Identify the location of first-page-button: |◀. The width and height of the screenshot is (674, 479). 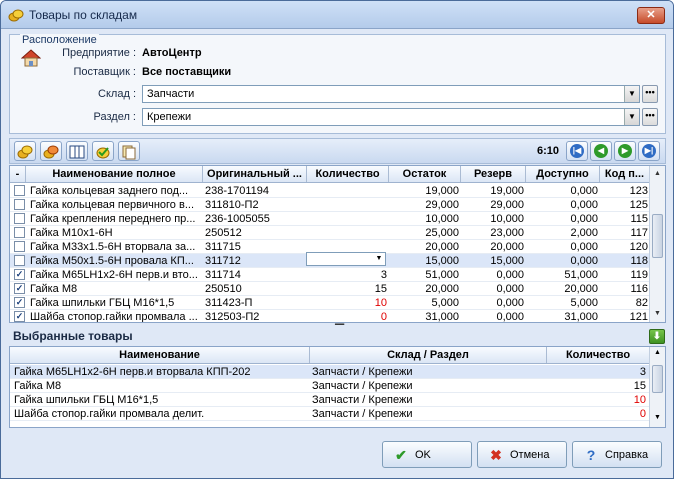
(577, 151).